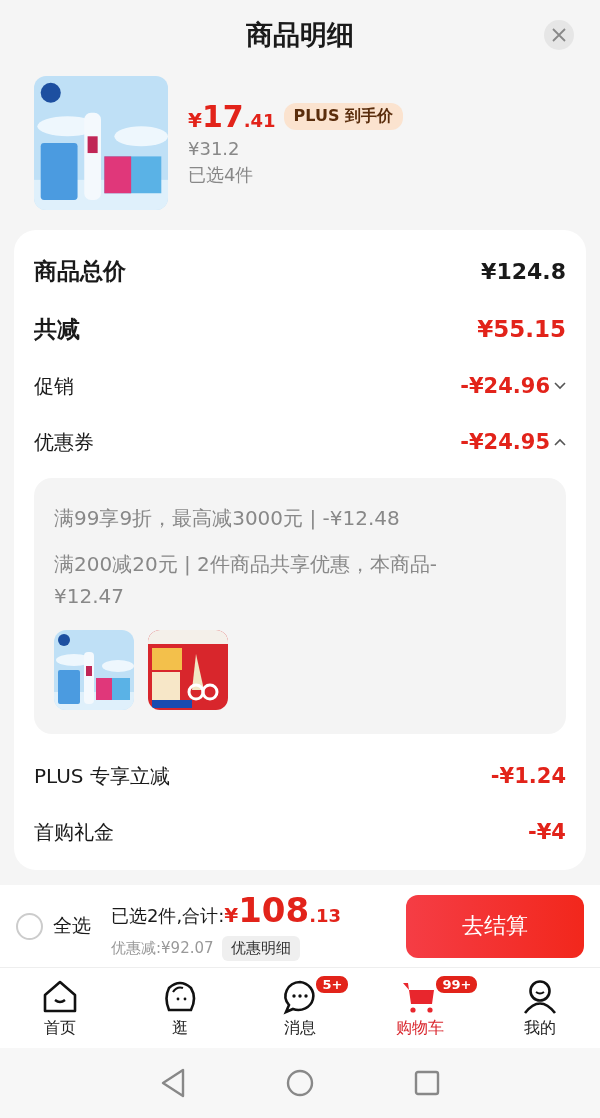 This screenshot has width=600, height=1118. I want to click on expand-toggle: -¥24.95, so click(513, 442).